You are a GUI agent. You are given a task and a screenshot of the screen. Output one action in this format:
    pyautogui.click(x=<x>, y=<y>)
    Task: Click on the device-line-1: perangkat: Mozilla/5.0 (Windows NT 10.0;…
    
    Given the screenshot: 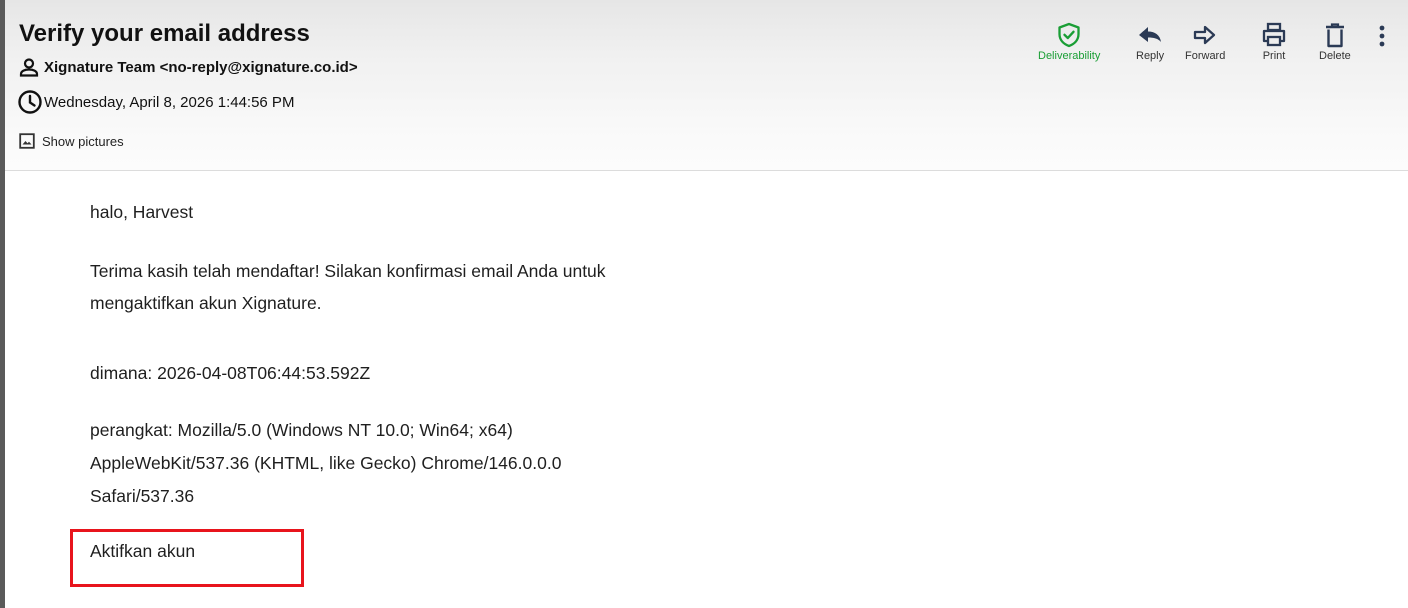 What is the action you would take?
    pyautogui.click(x=301, y=430)
    